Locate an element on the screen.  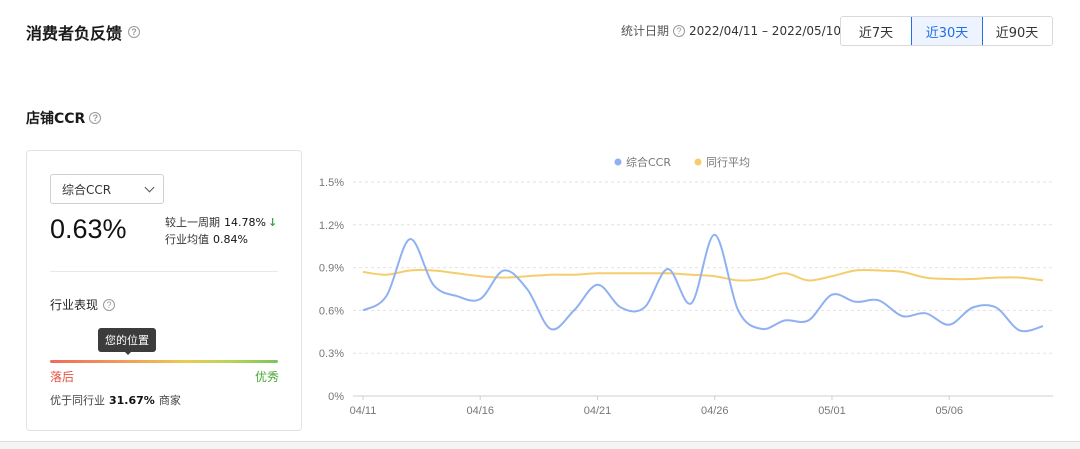
x-tick-label: 04/11 is located at coordinates (363, 411).